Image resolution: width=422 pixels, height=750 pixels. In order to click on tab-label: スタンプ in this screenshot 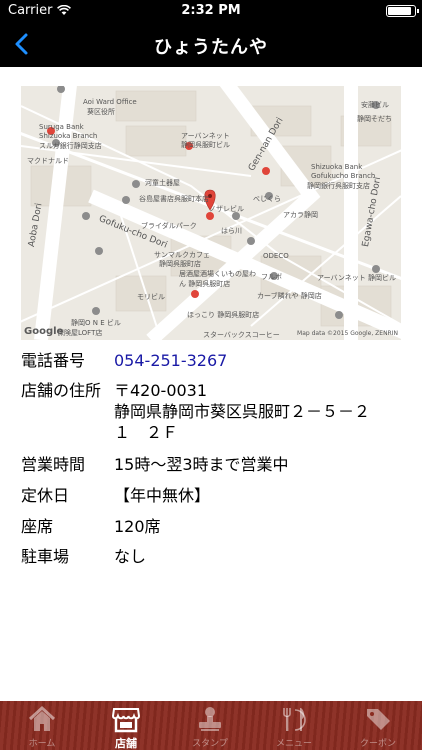, I will do `click(210, 744)`.